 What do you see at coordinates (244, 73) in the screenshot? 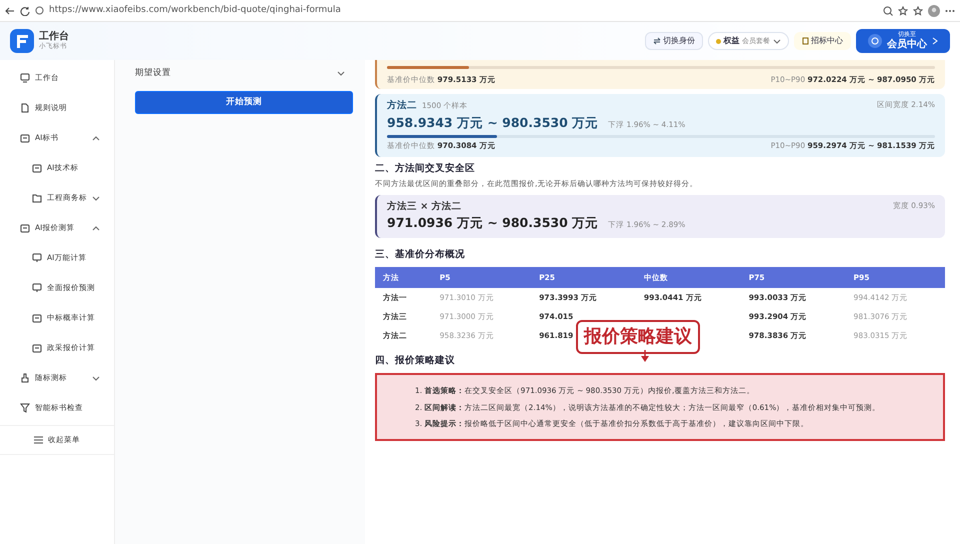
I see `select-field: 期望设置` at bounding box center [244, 73].